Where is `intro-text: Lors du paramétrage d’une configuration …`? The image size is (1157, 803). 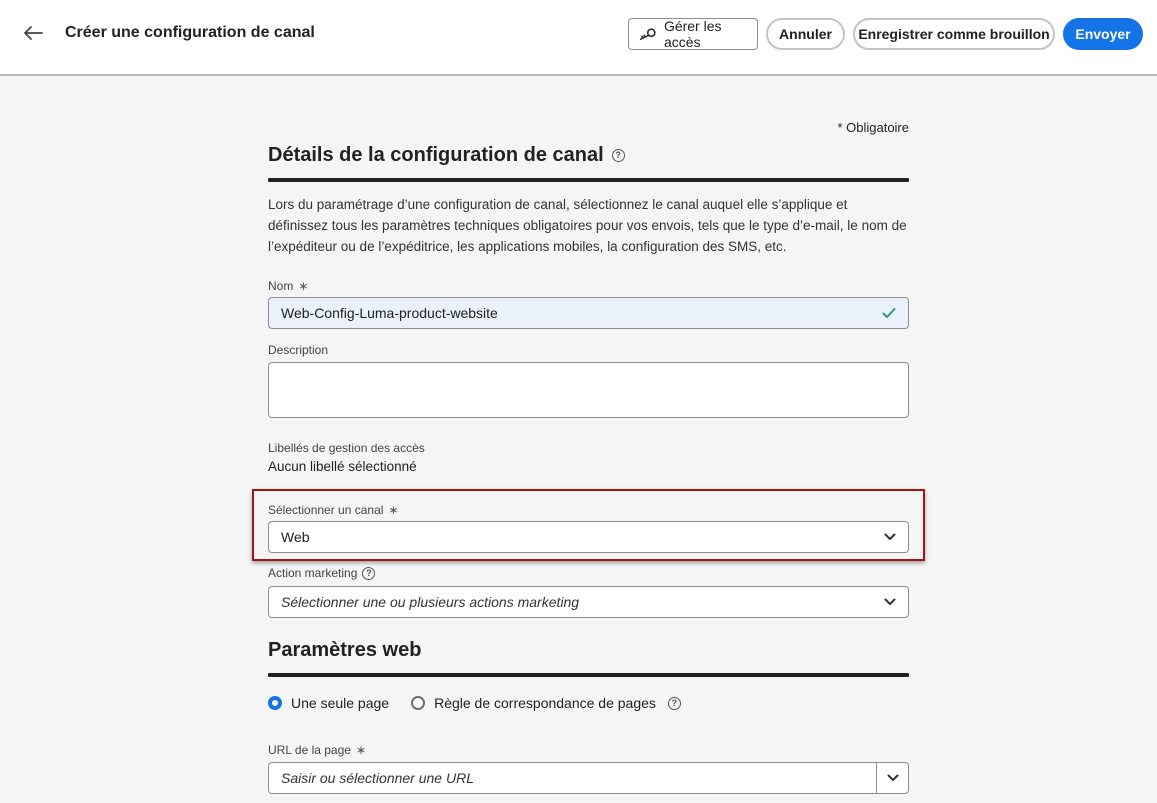
intro-text: Lors du paramétrage d’une configuration … is located at coordinates (587, 225).